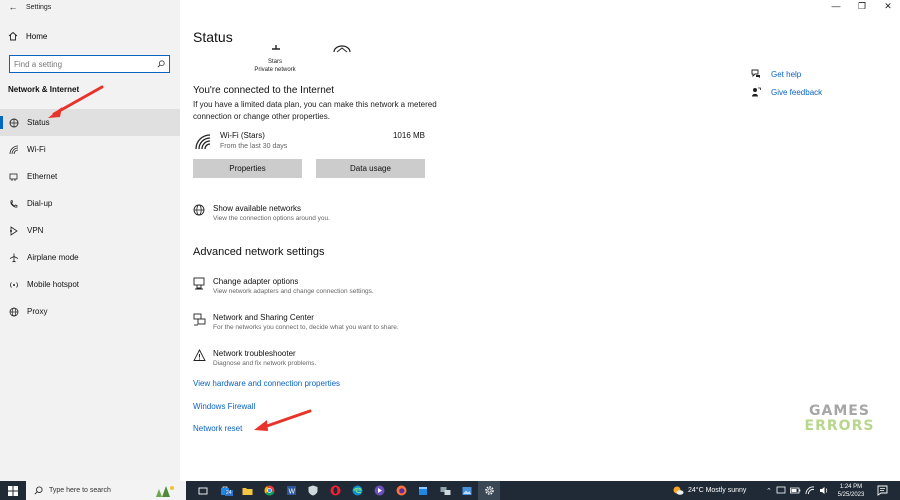 This screenshot has width=900, height=500. Describe the element at coordinates (80, 490) in the screenshot. I see `taskbar-search-placeholder: Type here to search` at that location.